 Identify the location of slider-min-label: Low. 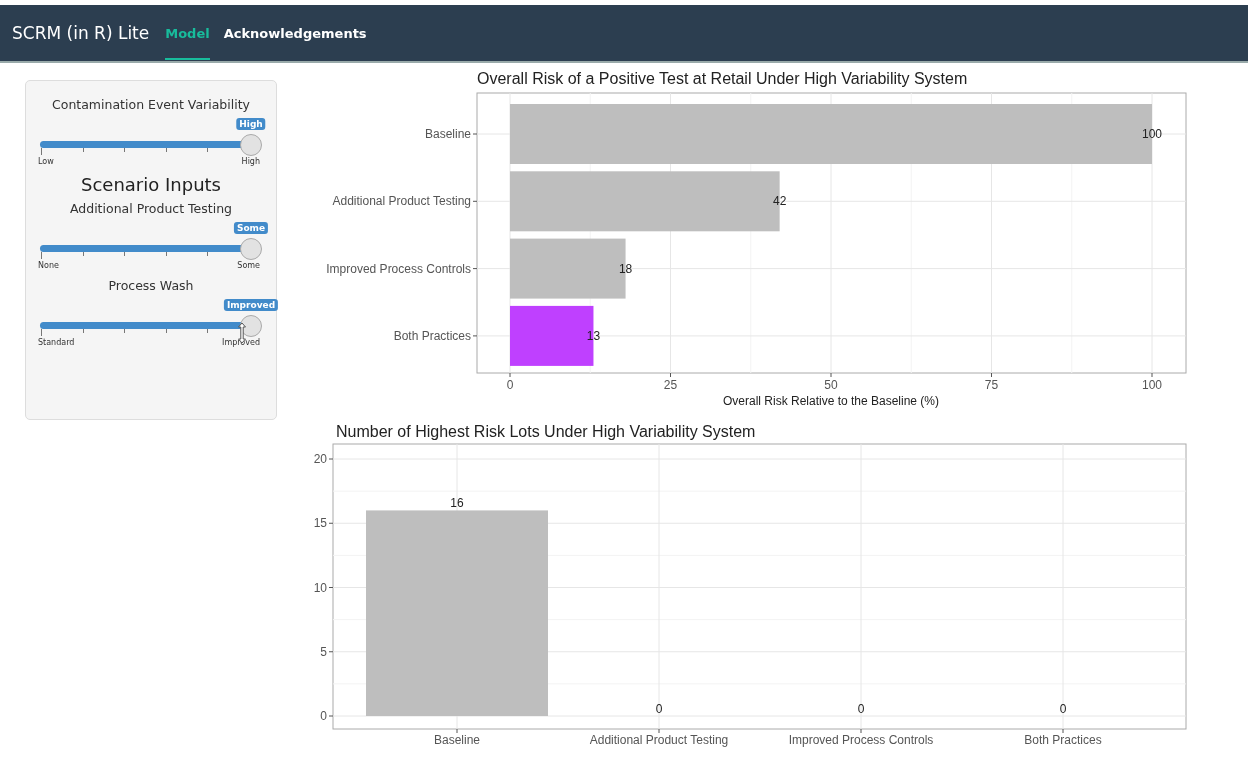
(46, 161).